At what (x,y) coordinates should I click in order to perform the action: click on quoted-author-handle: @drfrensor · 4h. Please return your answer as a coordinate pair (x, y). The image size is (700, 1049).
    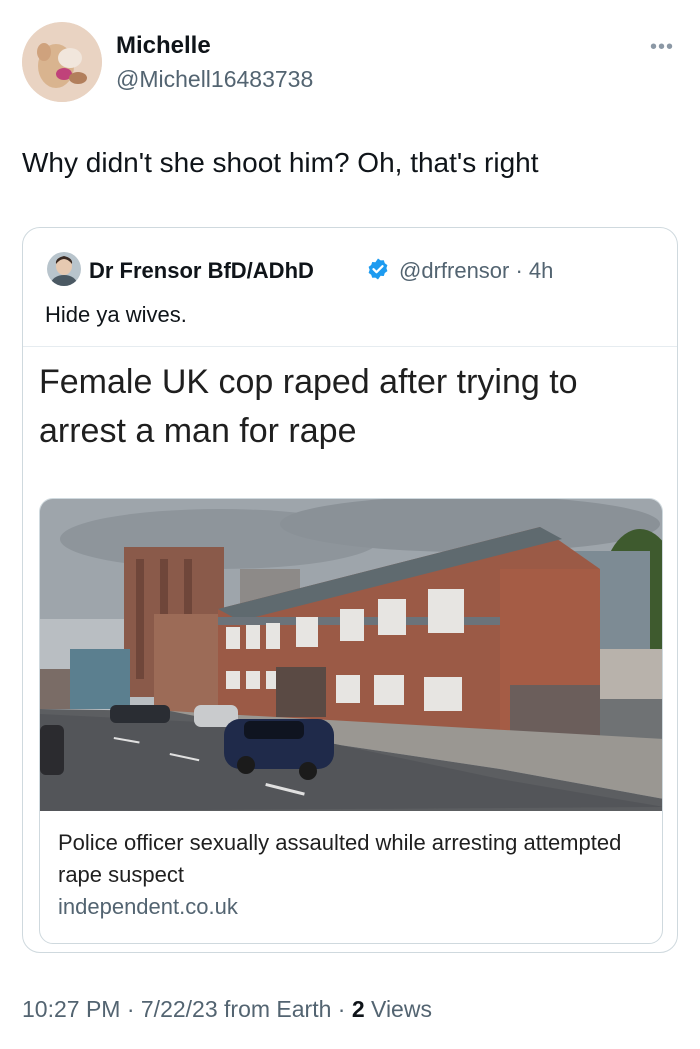
    Looking at the image, I should click on (476, 271).